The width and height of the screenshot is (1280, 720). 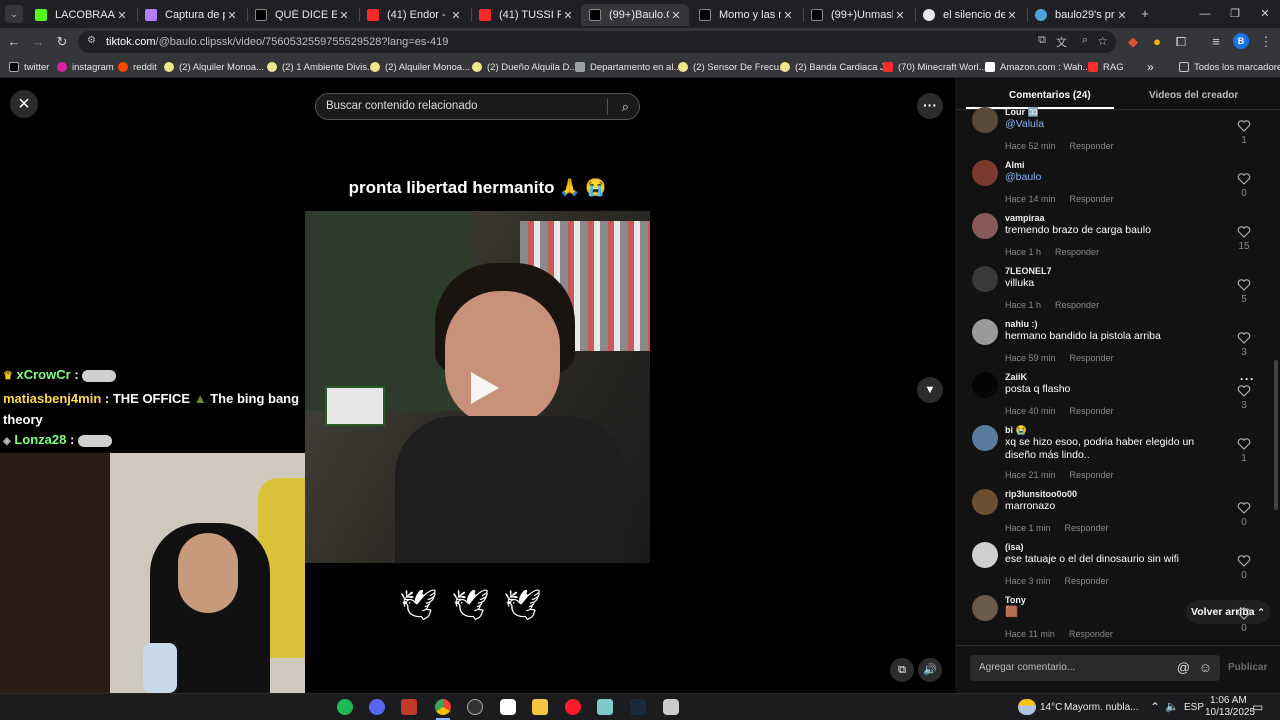 I want to click on clock-time: 1:06 AM, so click(x=1228, y=700).